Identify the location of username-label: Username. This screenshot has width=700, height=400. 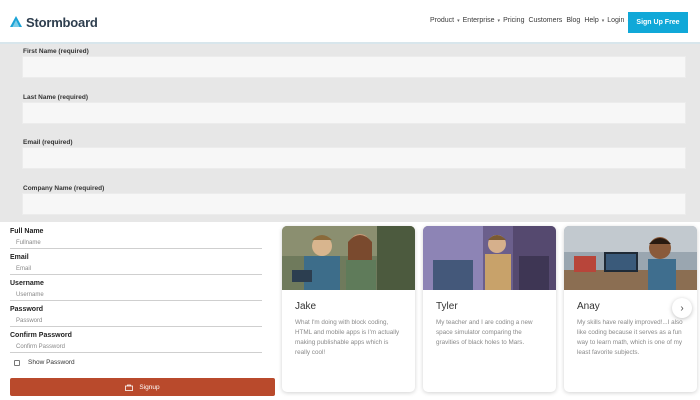
(27, 283).